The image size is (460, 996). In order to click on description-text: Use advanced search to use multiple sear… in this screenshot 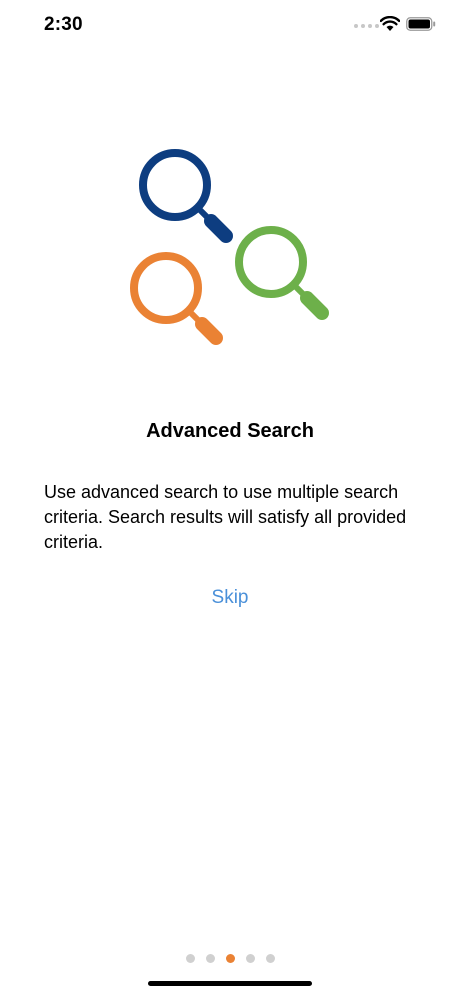, I will do `click(225, 517)`.